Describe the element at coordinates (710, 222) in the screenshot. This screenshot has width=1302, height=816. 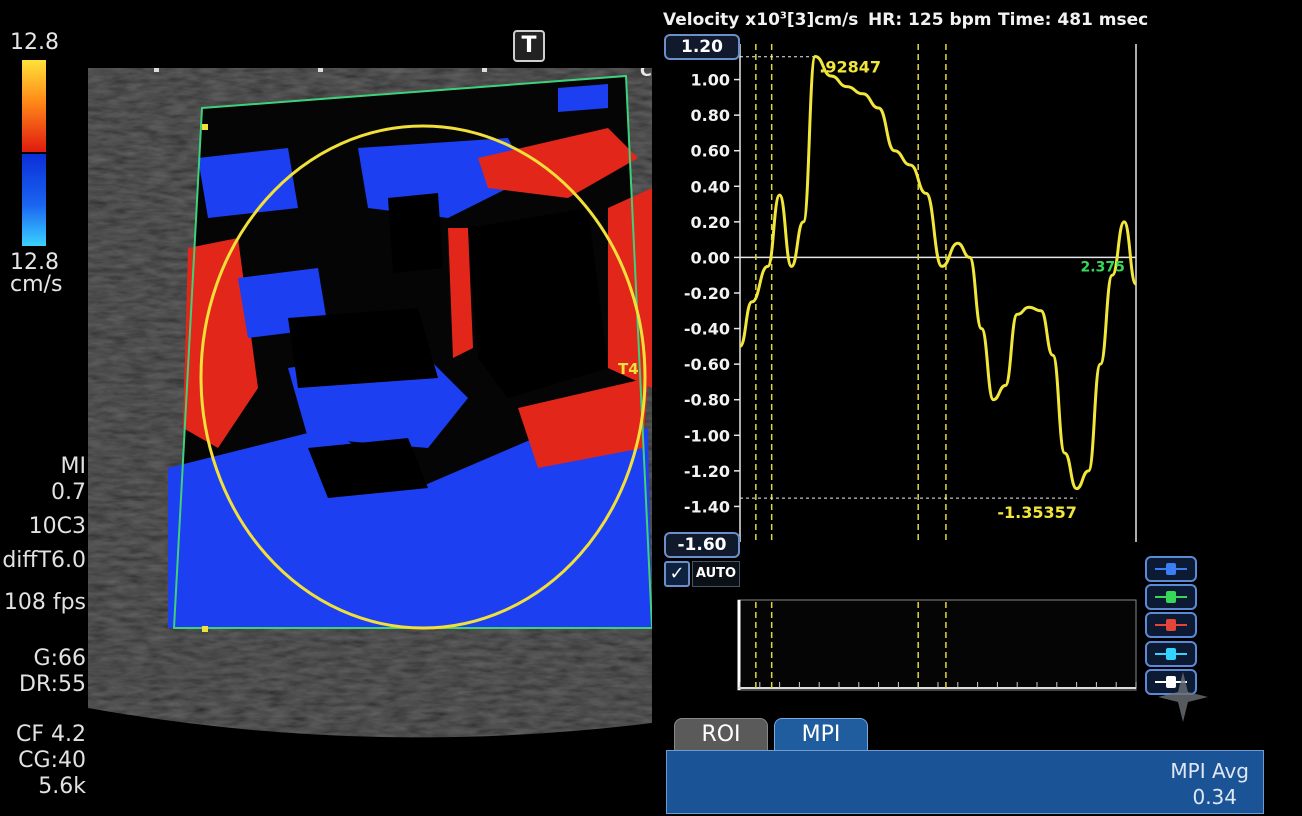
I see `y-tick-label: 0.20` at that location.